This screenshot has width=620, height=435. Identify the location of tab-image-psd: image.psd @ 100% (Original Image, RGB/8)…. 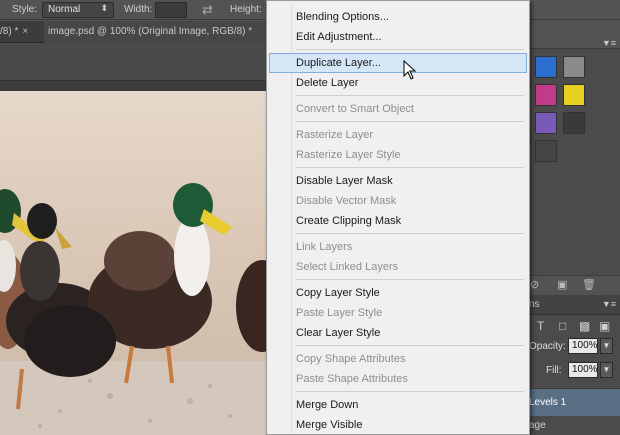
(155, 32).